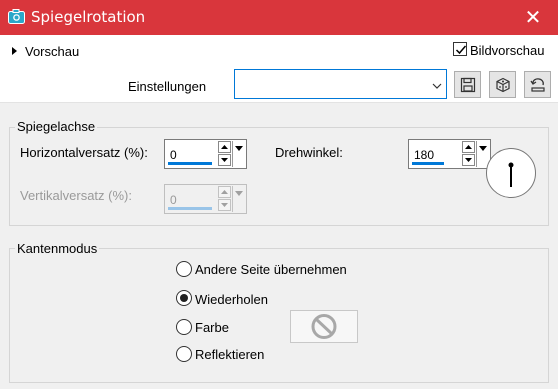 The image size is (558, 389). I want to click on reset-settings-button, so click(537, 84).